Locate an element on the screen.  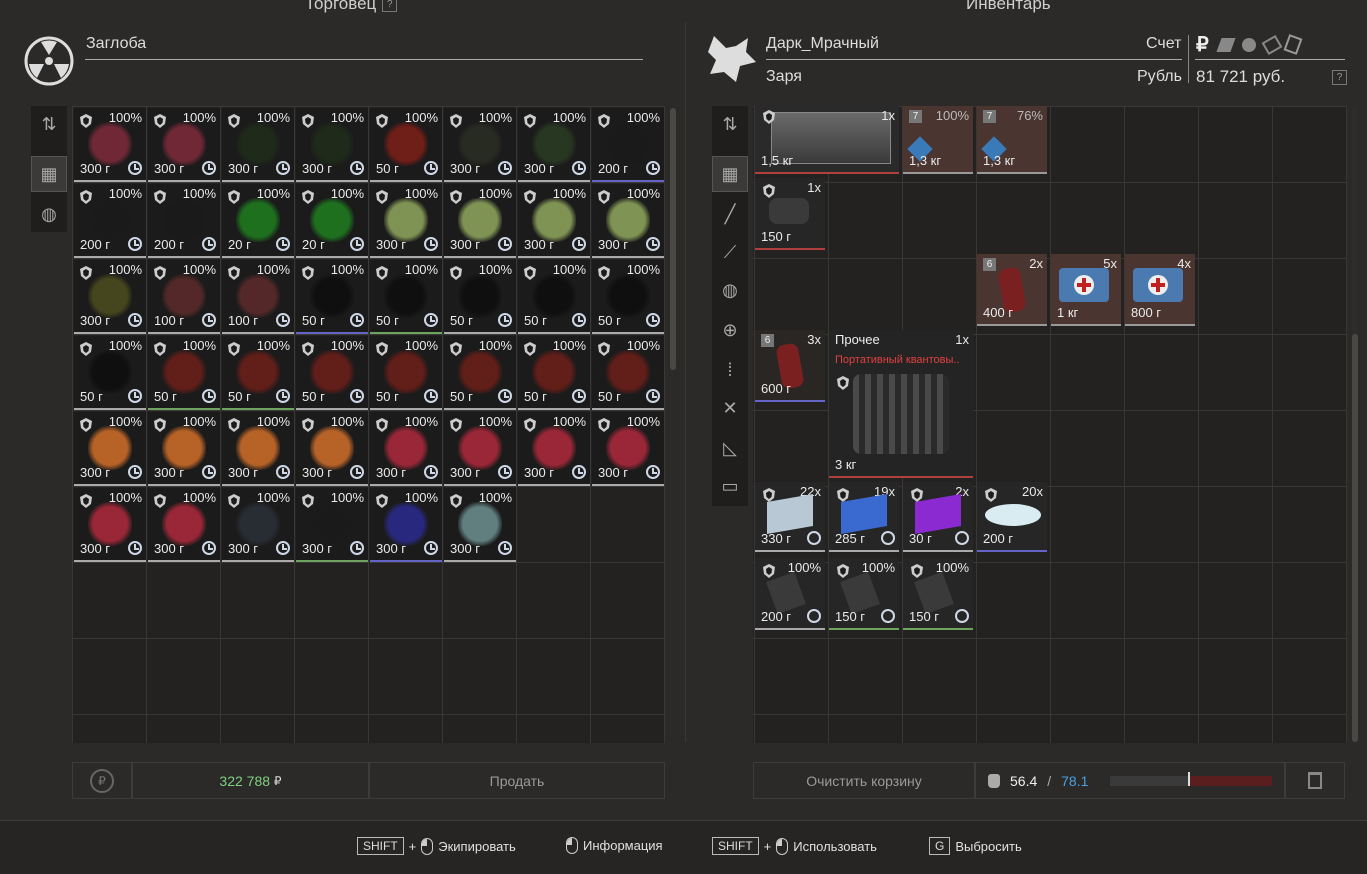
inventory-scrollbar is located at coordinates (1355, 538).